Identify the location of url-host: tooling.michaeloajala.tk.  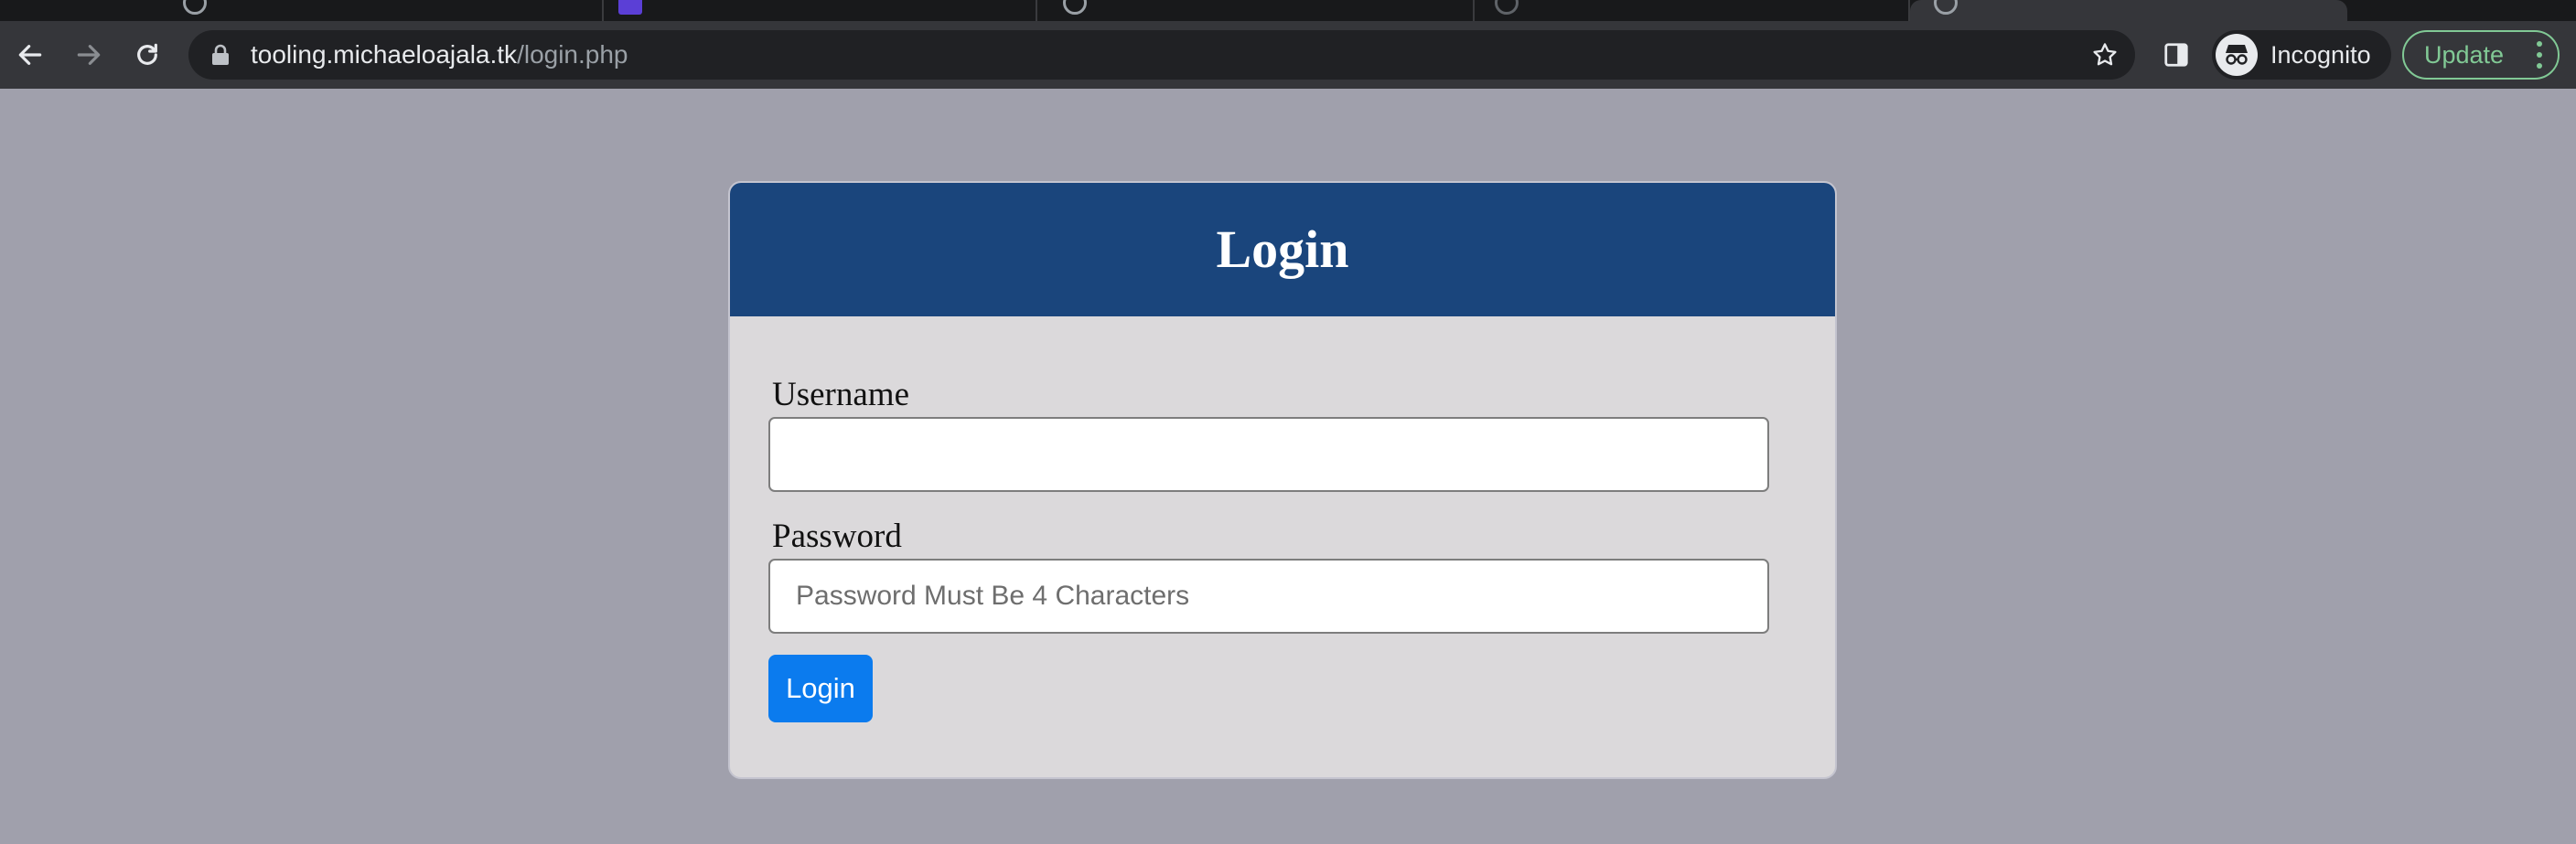
(385, 54).